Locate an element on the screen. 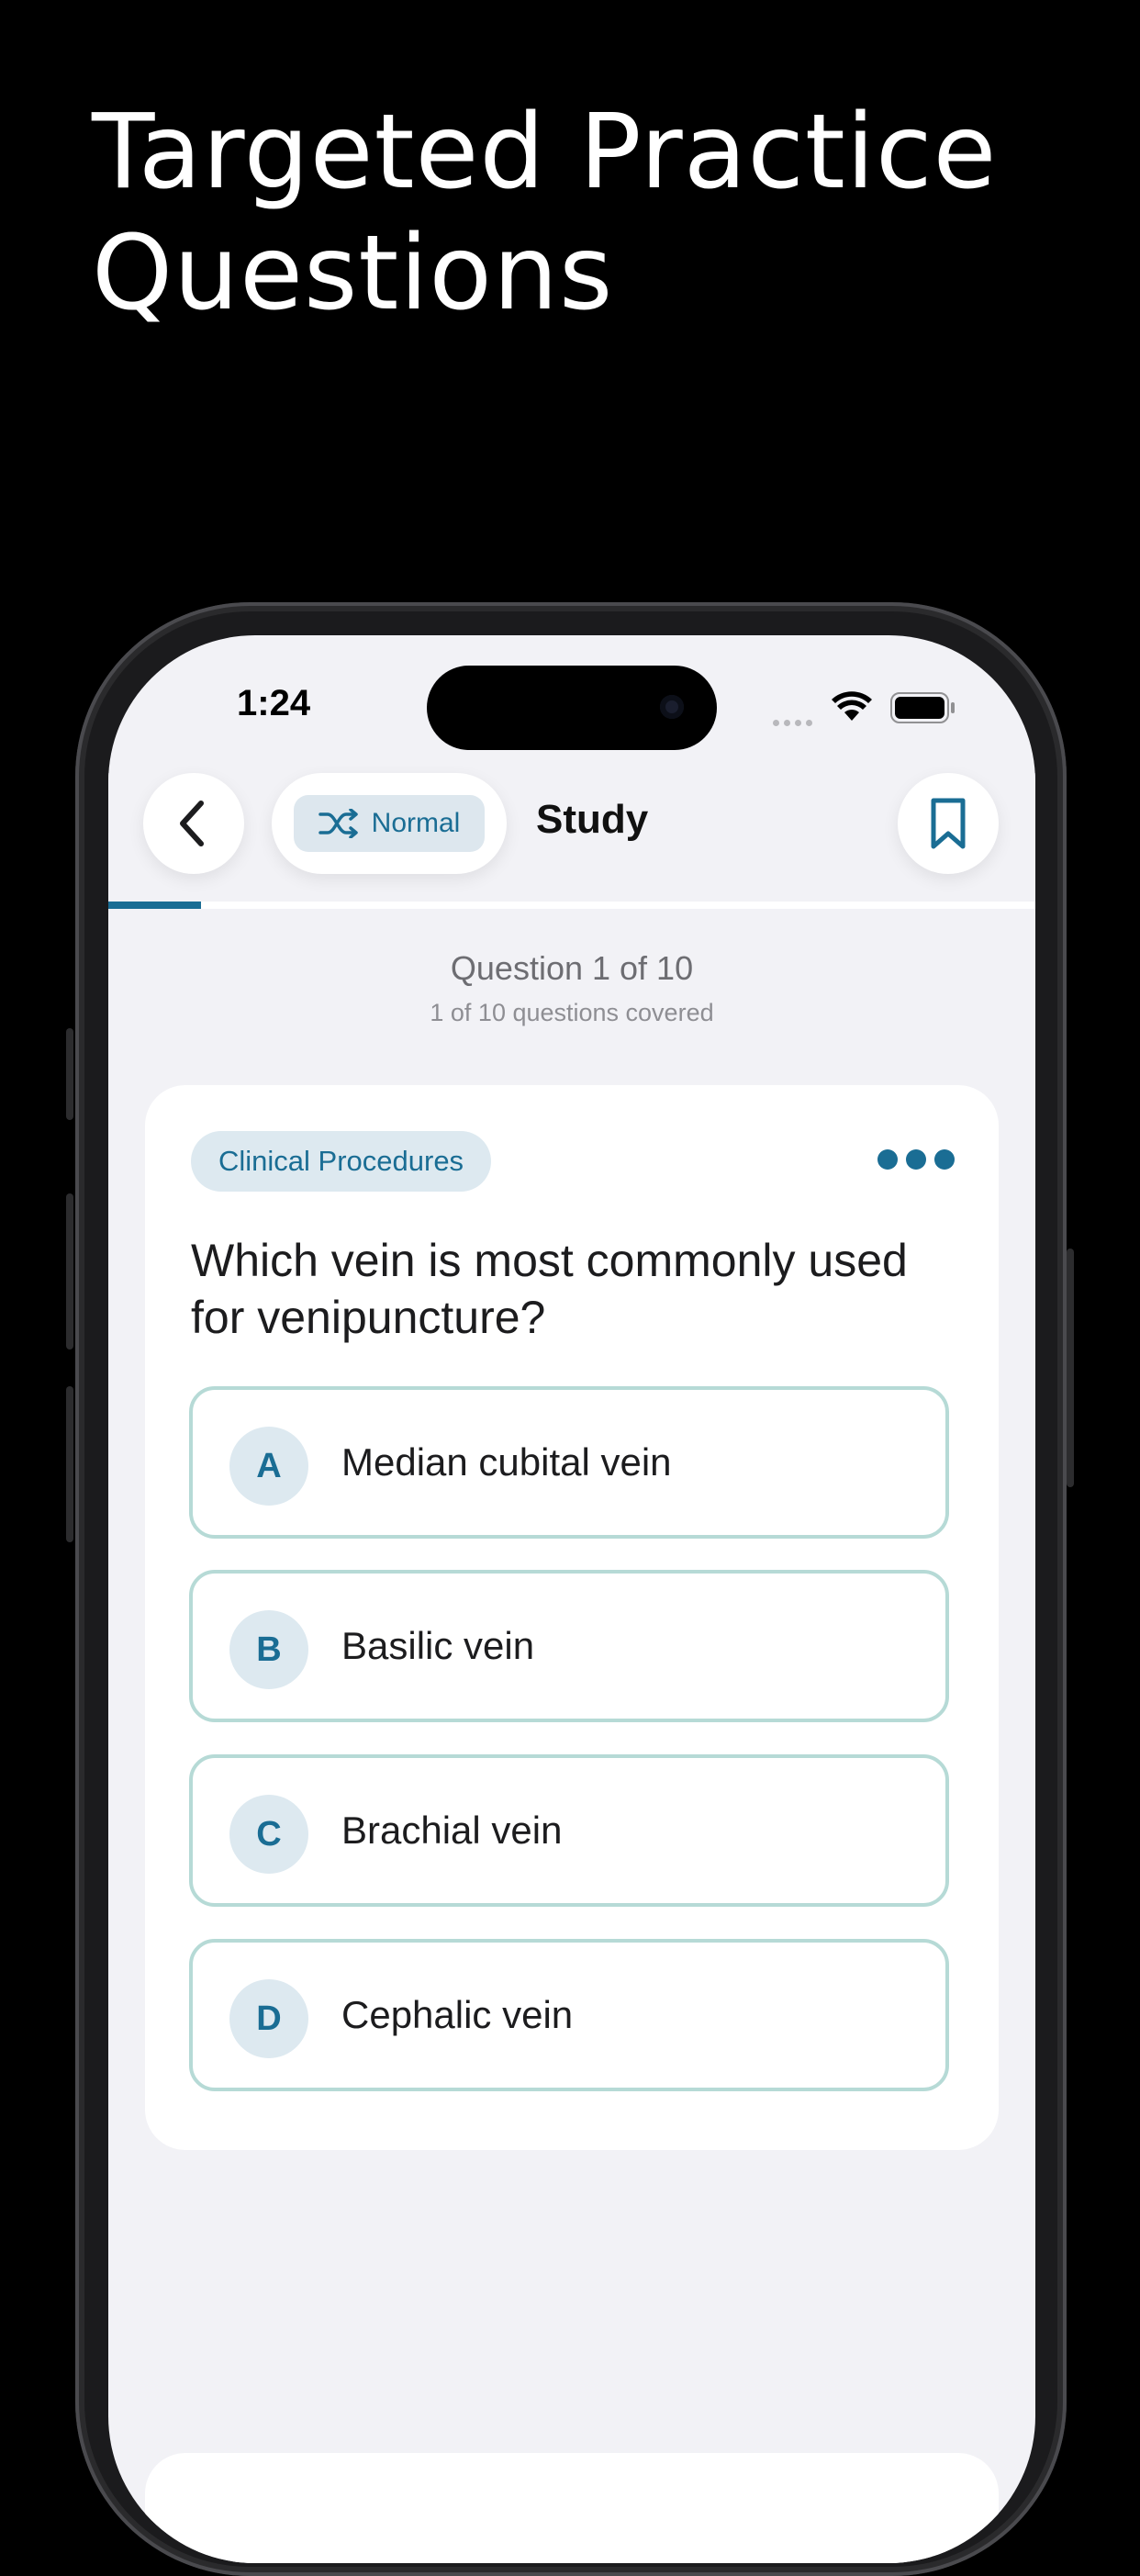 The width and height of the screenshot is (1140, 2576). study-mode-toggle: Normal is located at coordinates (389, 823).